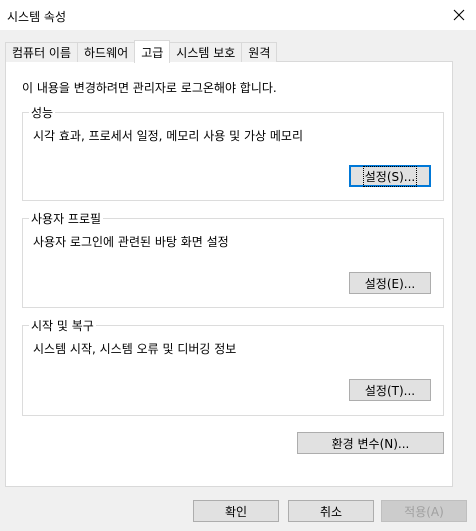 The image size is (476, 531). What do you see at coordinates (42, 112) in the screenshot?
I see `performance-group-title: 성능` at bounding box center [42, 112].